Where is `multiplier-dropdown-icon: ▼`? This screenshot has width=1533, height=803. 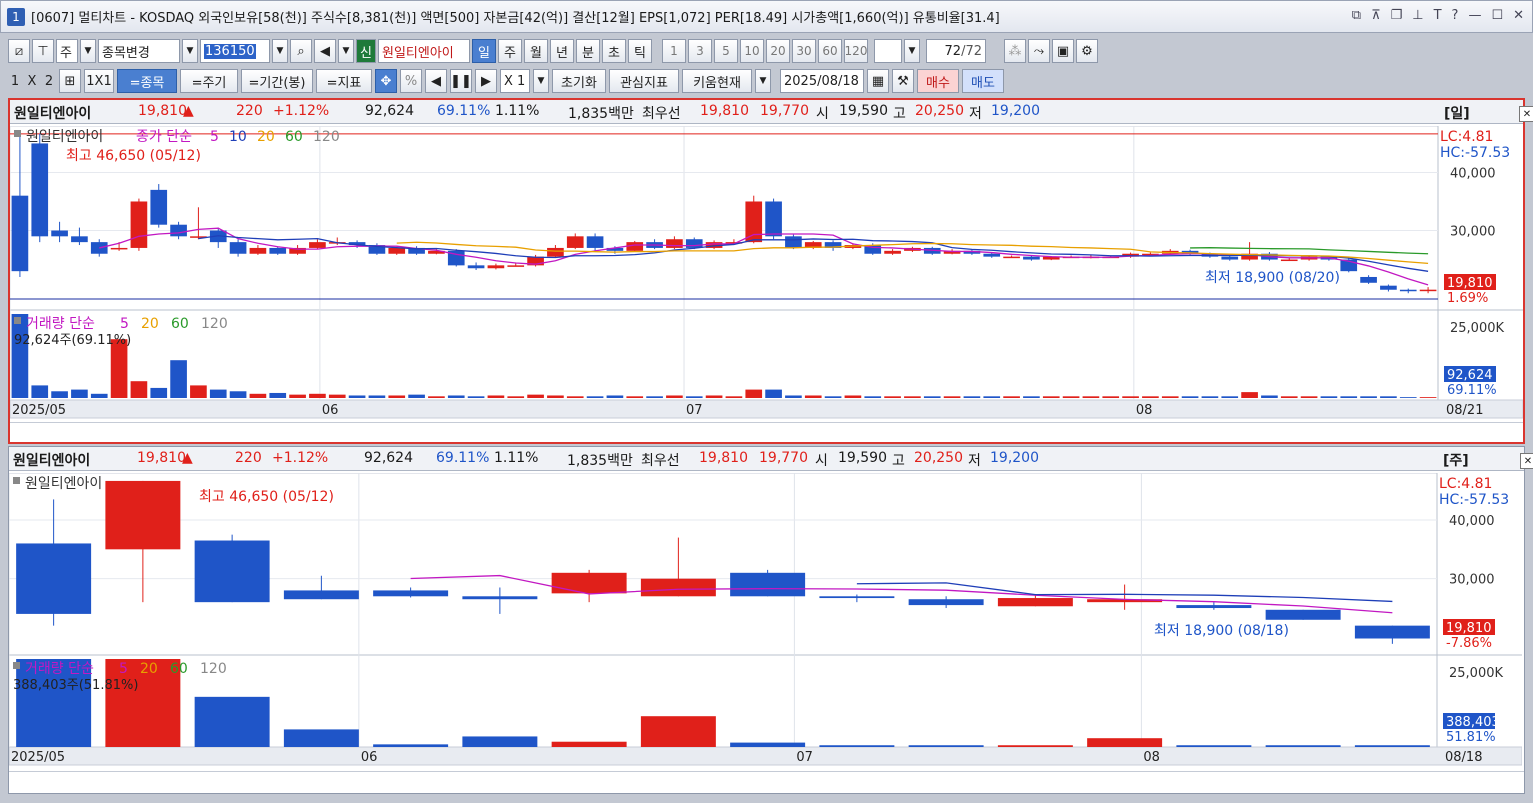 multiplier-dropdown-icon: ▼ is located at coordinates (541, 81).